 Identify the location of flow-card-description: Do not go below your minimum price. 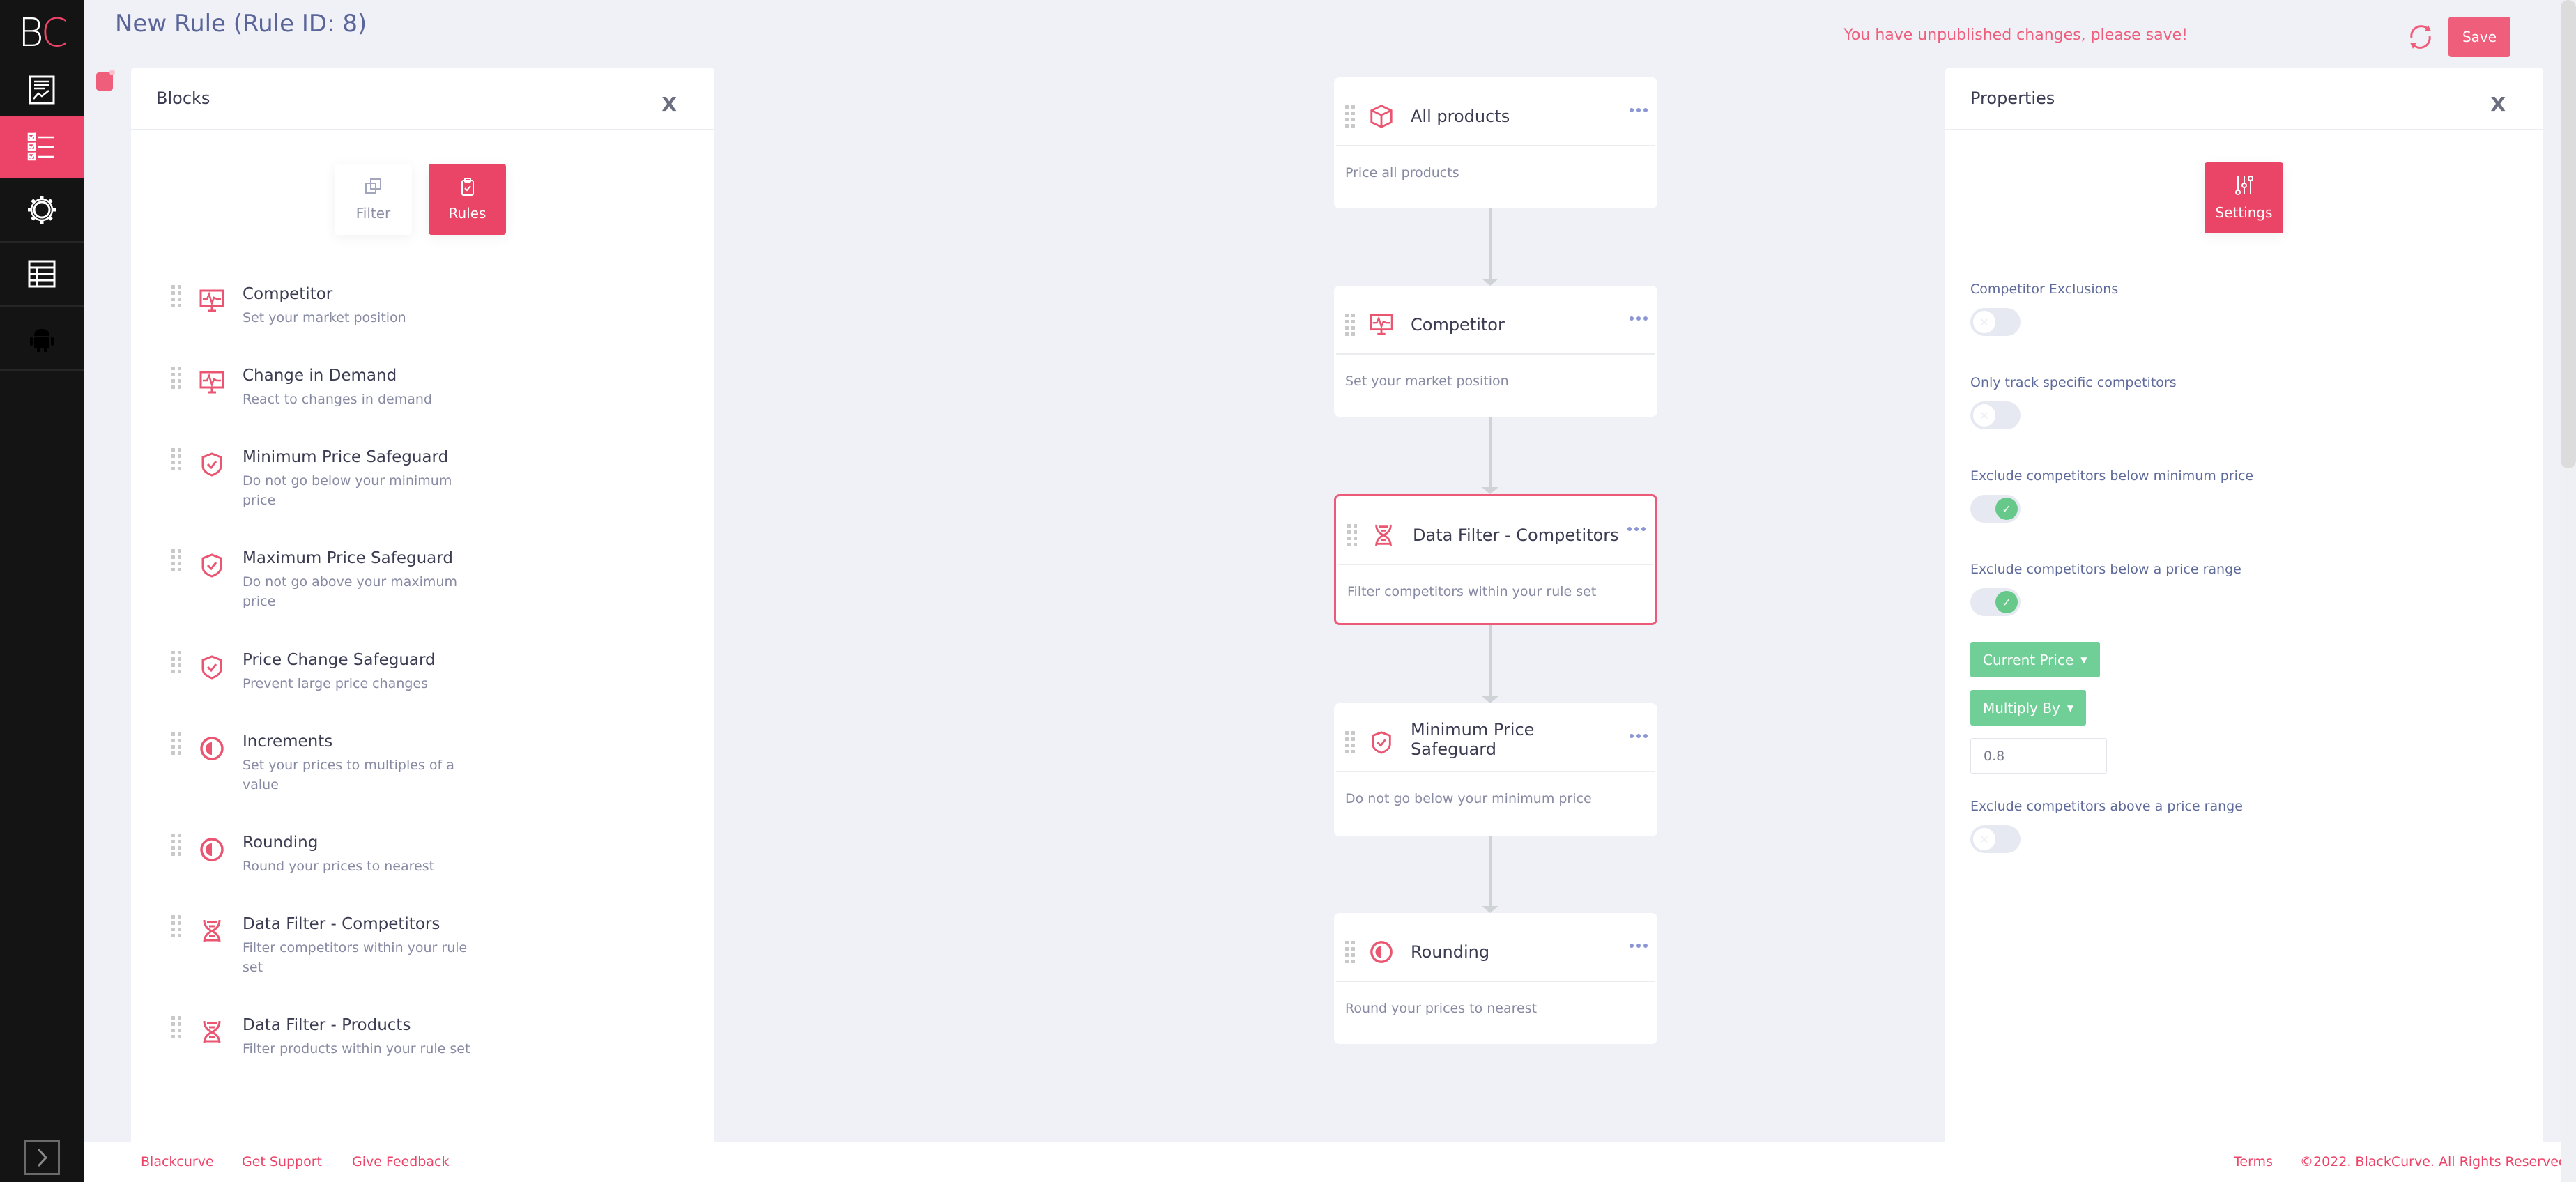
(1468, 798).